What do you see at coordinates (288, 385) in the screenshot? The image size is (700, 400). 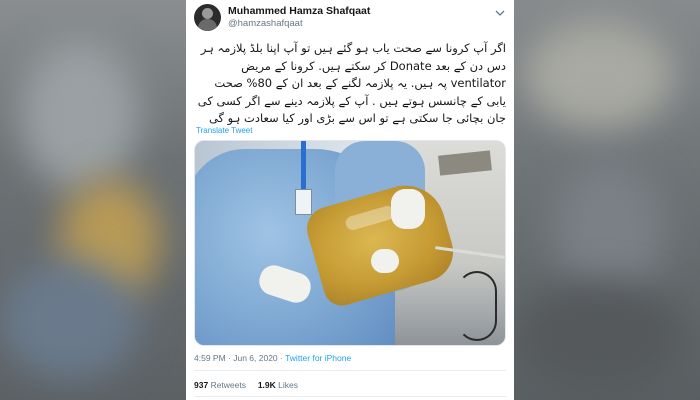 I see `likes-label: Likes` at bounding box center [288, 385].